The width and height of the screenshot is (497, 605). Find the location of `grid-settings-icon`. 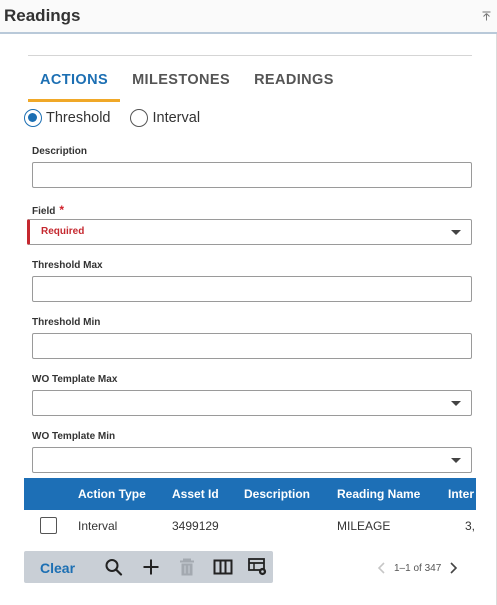

grid-settings-icon is located at coordinates (258, 567).